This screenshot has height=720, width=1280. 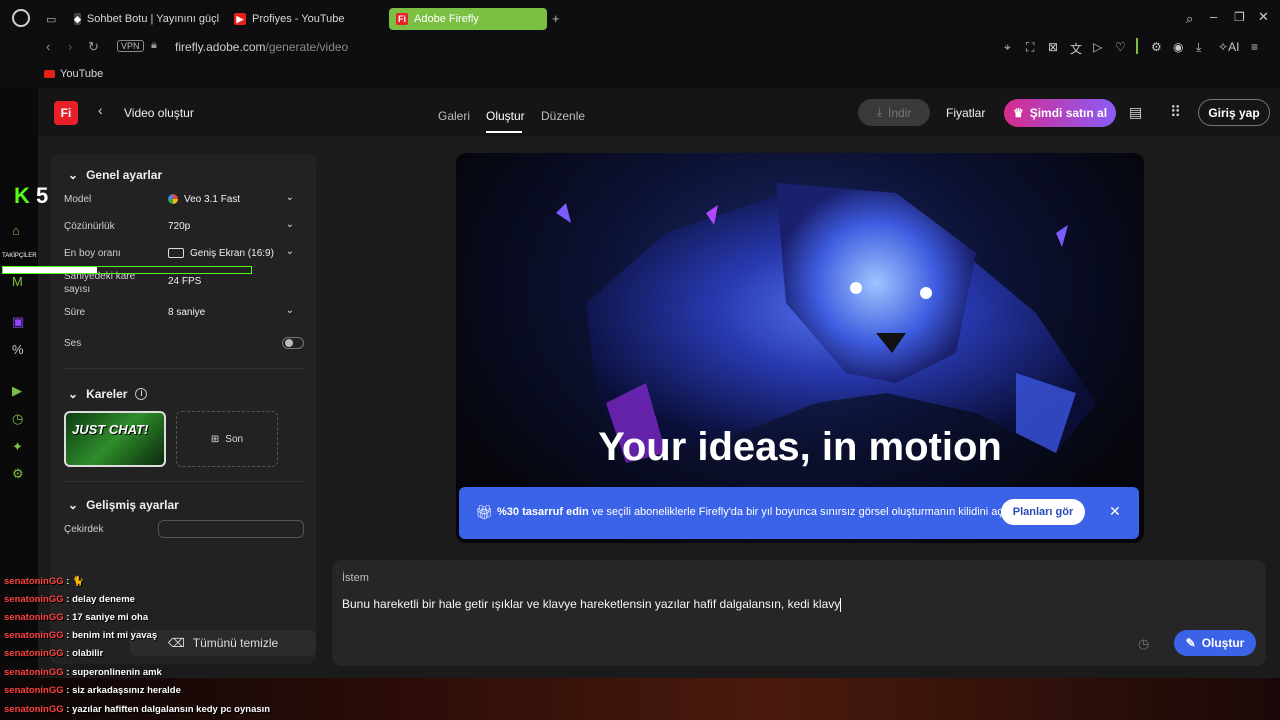 I want to click on generate-button: ✎ Oluştur, so click(x=1215, y=643).